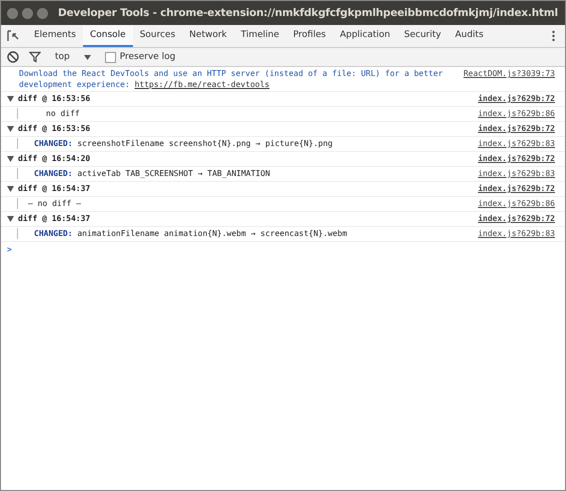 This screenshot has height=491, width=566. Describe the element at coordinates (62, 113) in the screenshot. I see `console-message: no diff` at that location.